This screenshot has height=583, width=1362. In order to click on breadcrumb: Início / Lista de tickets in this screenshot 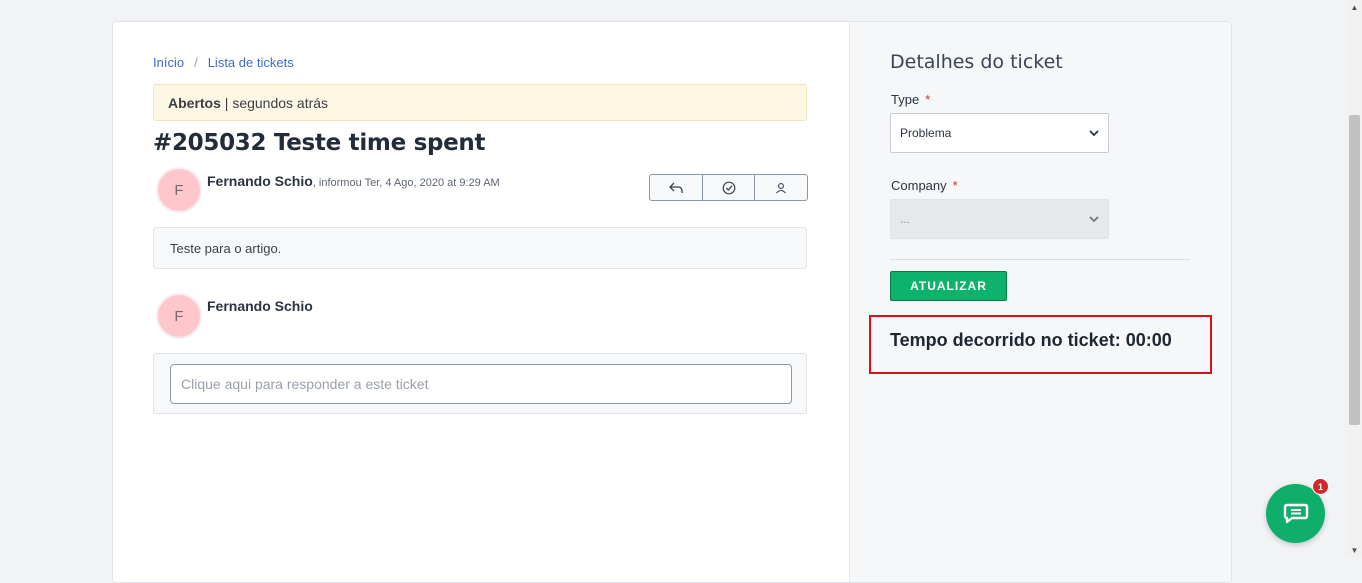, I will do `click(223, 62)`.